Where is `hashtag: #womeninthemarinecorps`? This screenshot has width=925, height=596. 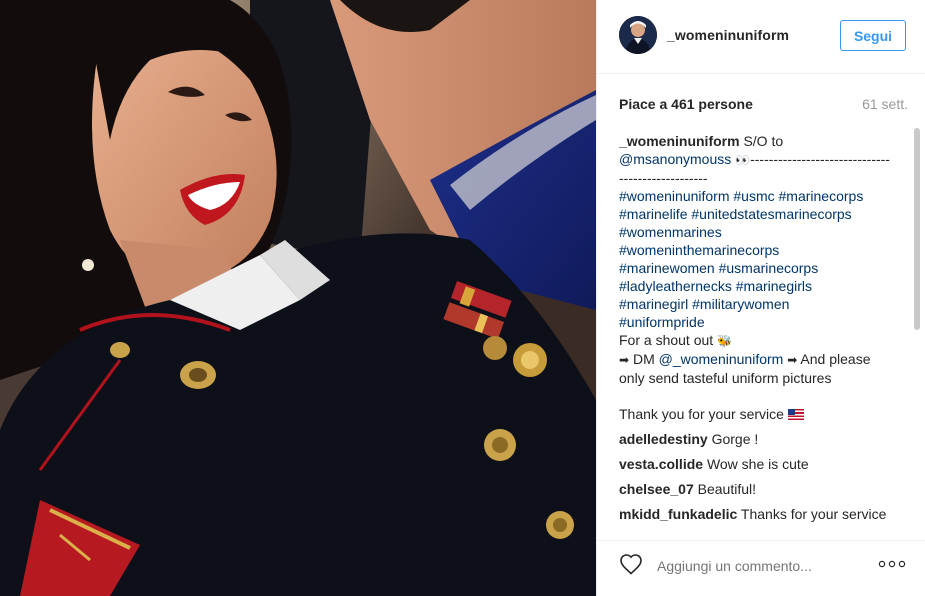 hashtag: #womeninthemarinecorps is located at coordinates (699, 250).